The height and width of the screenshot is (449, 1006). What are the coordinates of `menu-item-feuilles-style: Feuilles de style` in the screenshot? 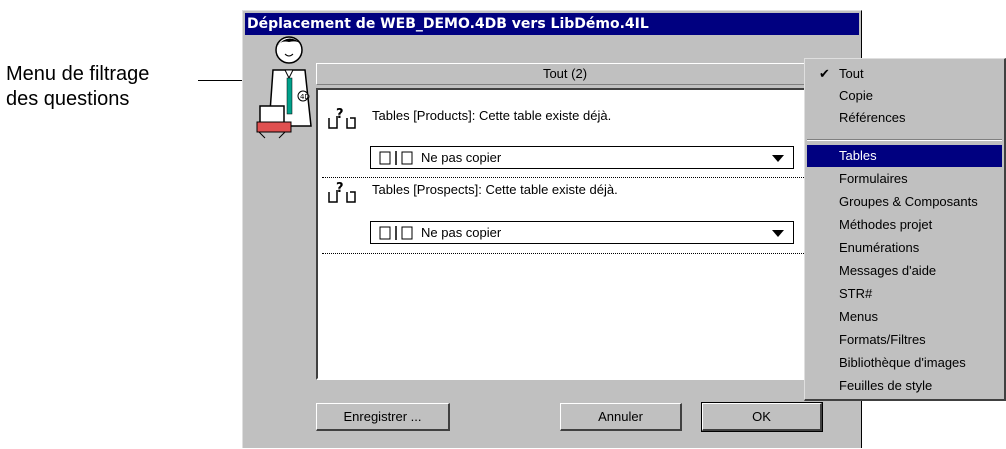 It's located at (904, 386).